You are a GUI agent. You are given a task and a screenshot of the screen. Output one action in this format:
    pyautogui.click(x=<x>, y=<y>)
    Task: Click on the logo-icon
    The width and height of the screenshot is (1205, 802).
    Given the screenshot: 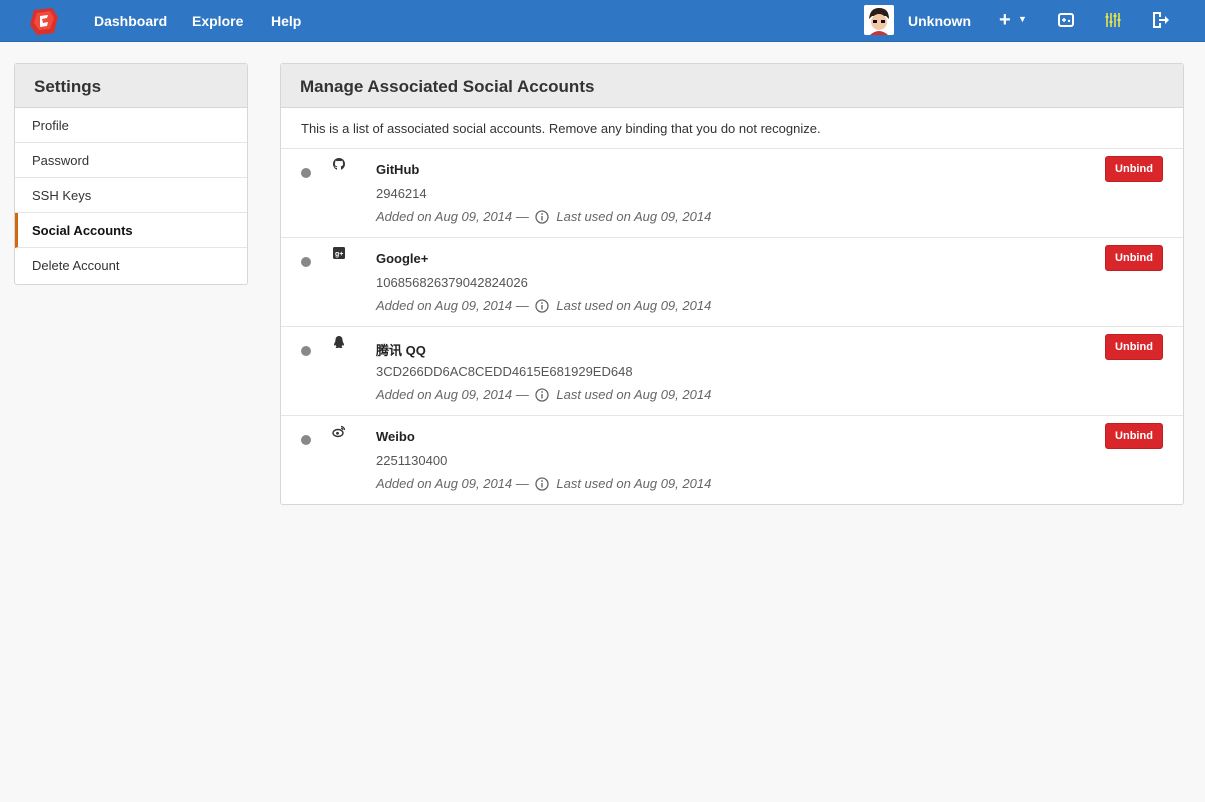 What is the action you would take?
    pyautogui.click(x=44, y=21)
    